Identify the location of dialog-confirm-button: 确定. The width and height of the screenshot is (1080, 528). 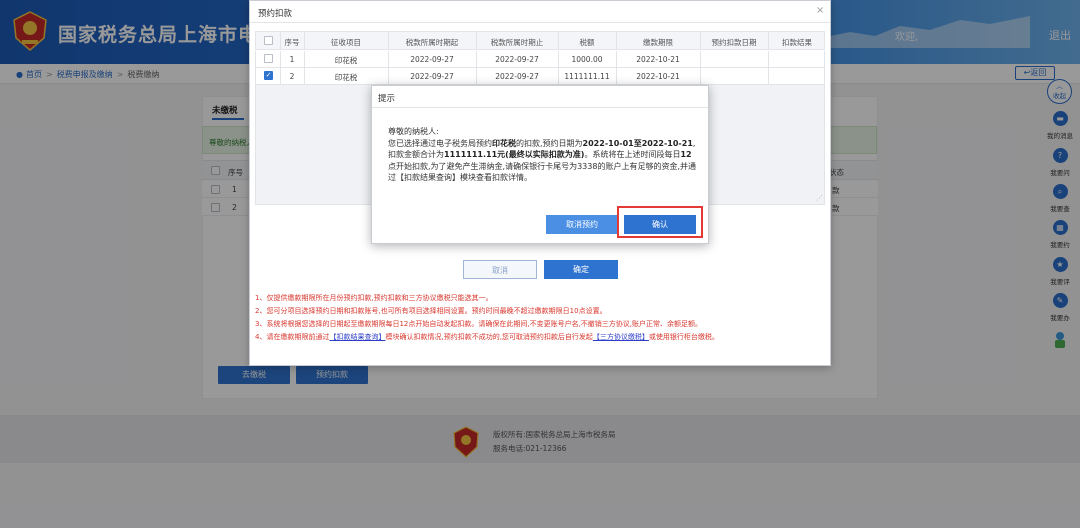
(581, 269).